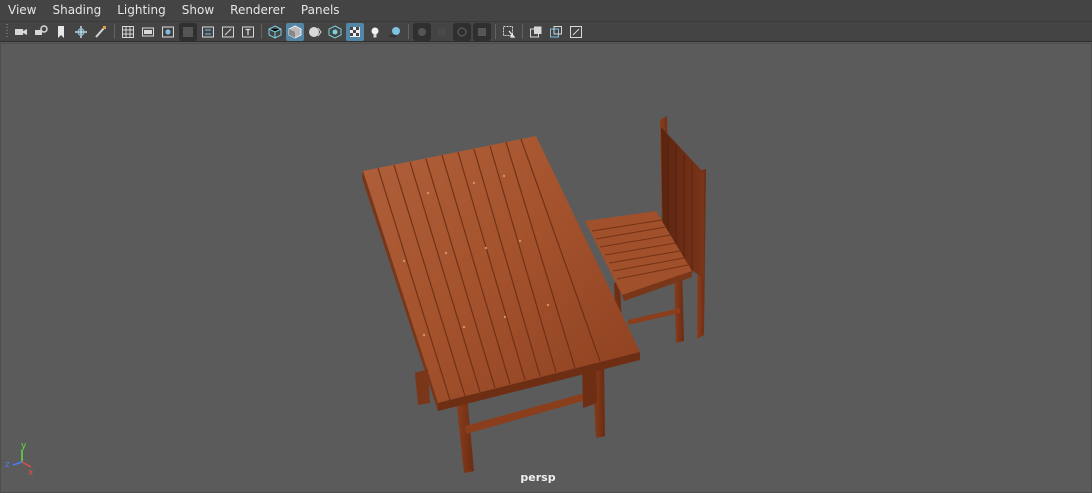 Image resolution: width=1092 pixels, height=493 pixels. Describe the element at coordinates (26, 464) in the screenshot. I see `axis-x-line` at that location.